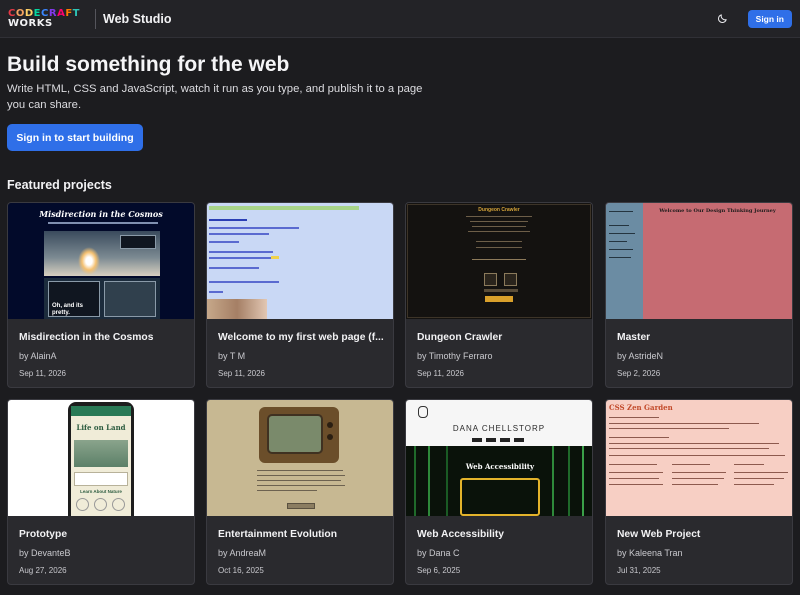 This screenshot has height=595, width=800. I want to click on project-date: Jul 31, 2025, so click(639, 570).